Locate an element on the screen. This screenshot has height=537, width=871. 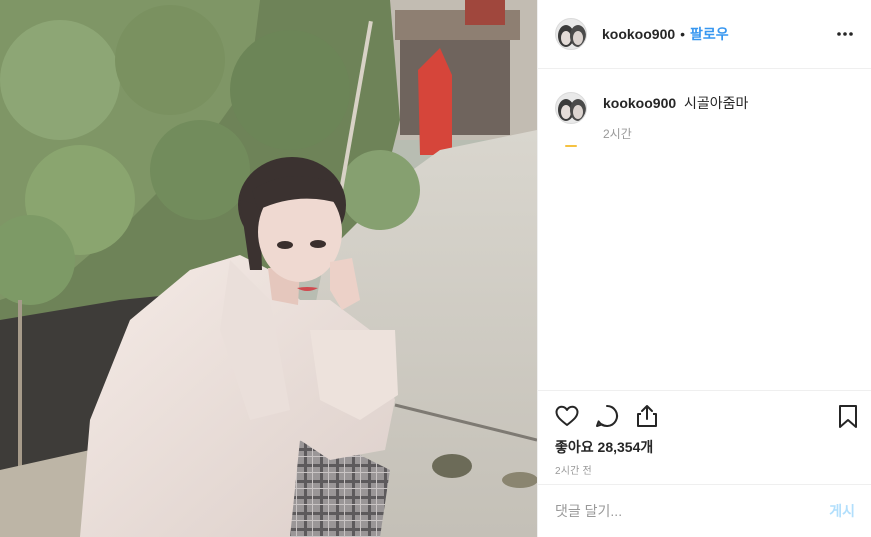
post-caption: kookoo900 시골아줌마 2시간 is located at coordinates (705, 116).